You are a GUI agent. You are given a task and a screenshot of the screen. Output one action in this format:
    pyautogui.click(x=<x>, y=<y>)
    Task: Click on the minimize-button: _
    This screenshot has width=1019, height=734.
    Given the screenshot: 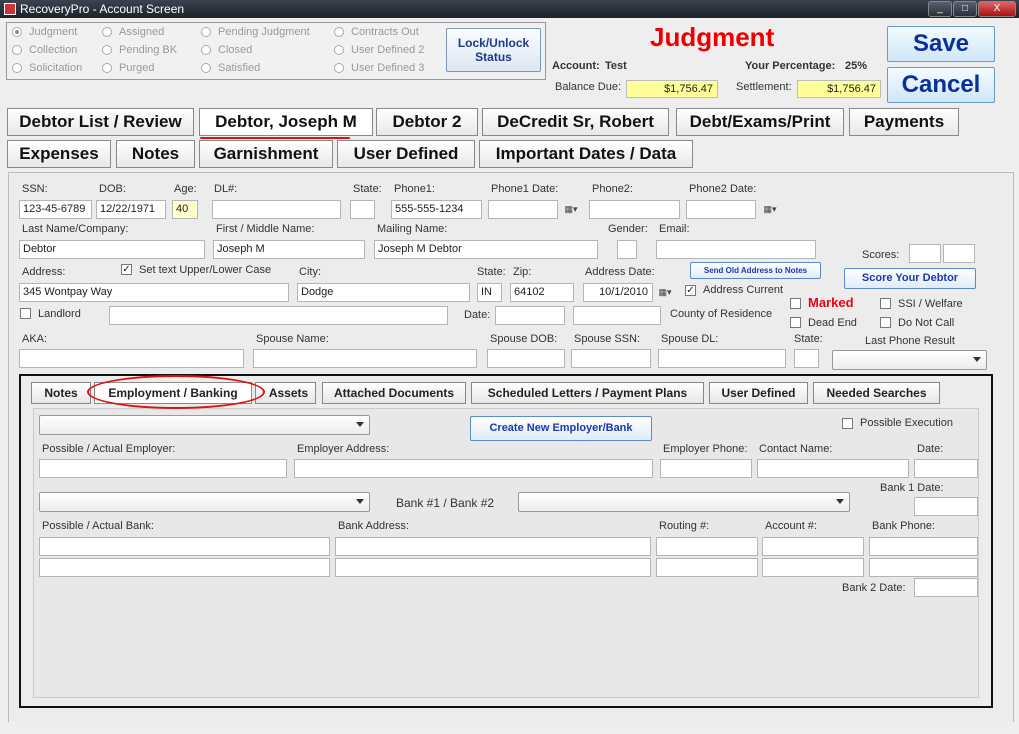 What is the action you would take?
    pyautogui.click(x=940, y=9)
    